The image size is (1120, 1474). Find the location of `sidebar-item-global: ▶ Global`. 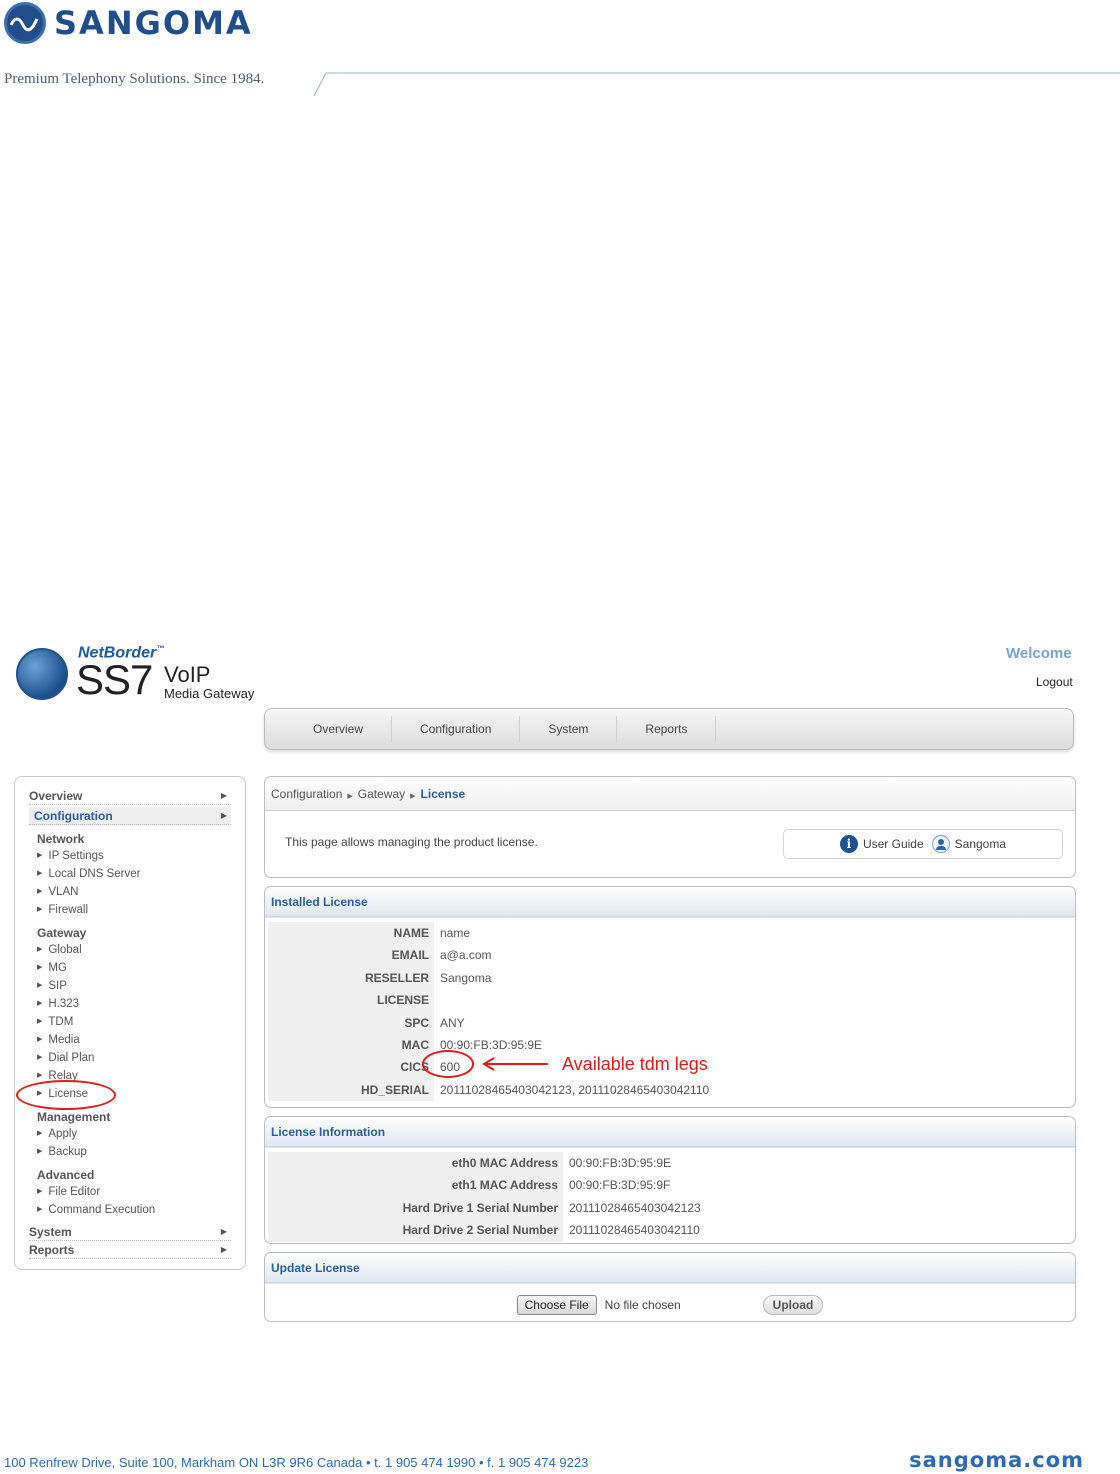

sidebar-item-global: ▶ Global is located at coordinates (134, 950).